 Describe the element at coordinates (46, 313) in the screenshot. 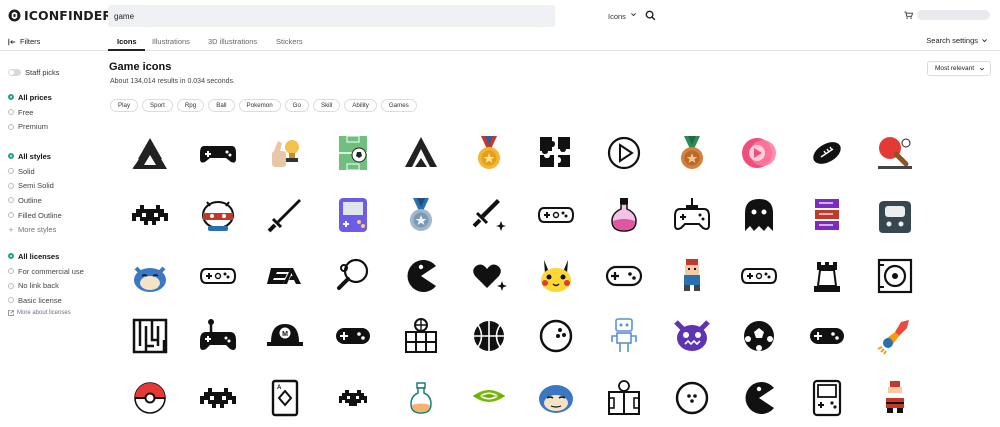

I see `more-about-licenses-link: More about licenses` at that location.